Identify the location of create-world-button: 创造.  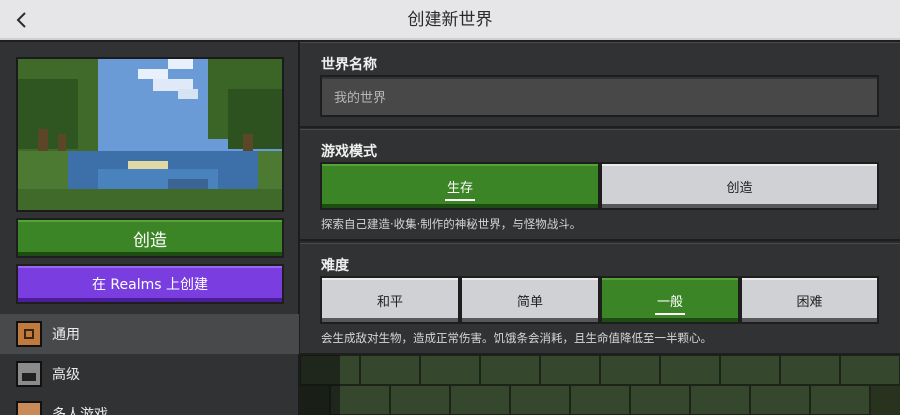
(150, 238).